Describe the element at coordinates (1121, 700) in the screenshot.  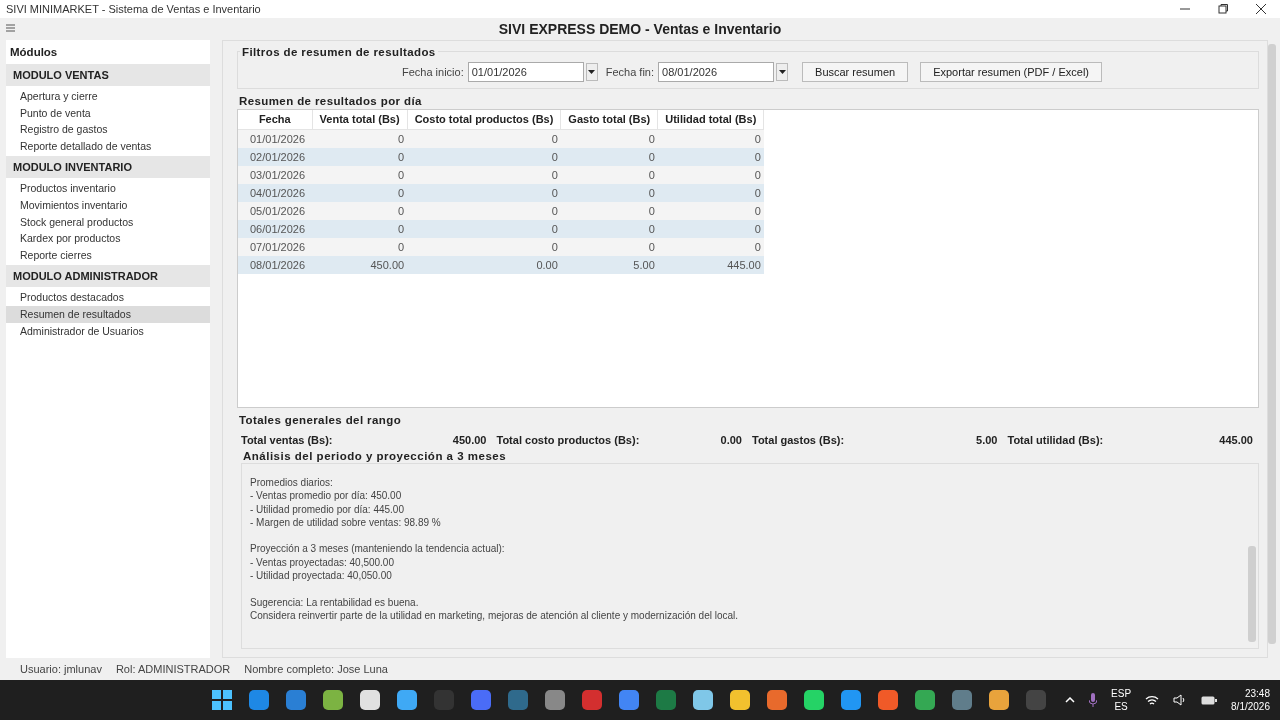
I see `language-indicator: ESP ES` at that location.